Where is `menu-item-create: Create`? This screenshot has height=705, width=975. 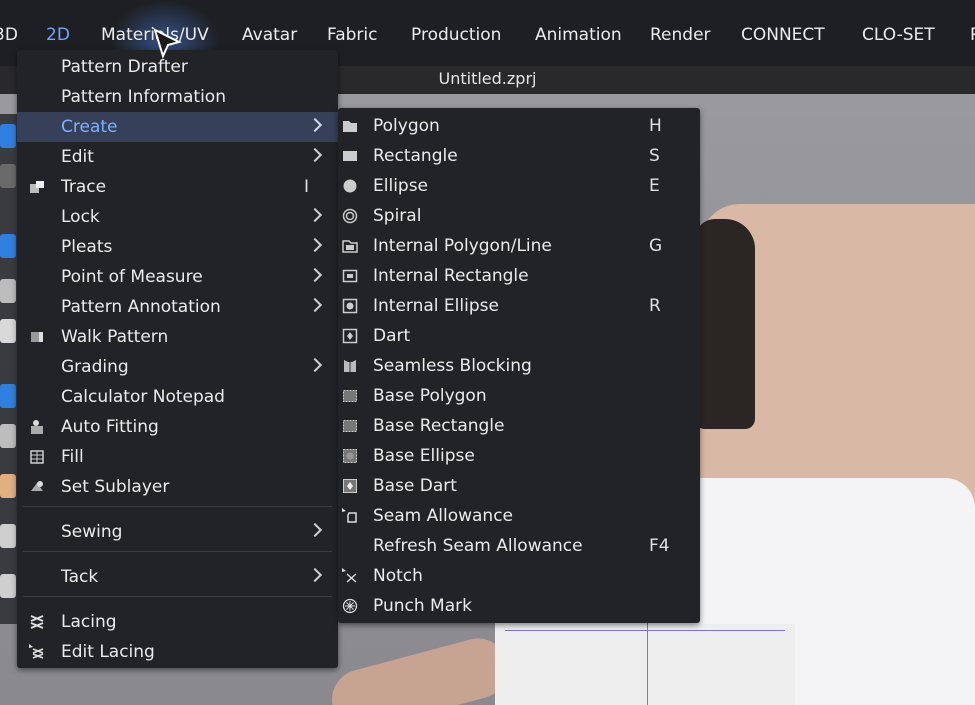 menu-item-create: Create is located at coordinates (177, 127).